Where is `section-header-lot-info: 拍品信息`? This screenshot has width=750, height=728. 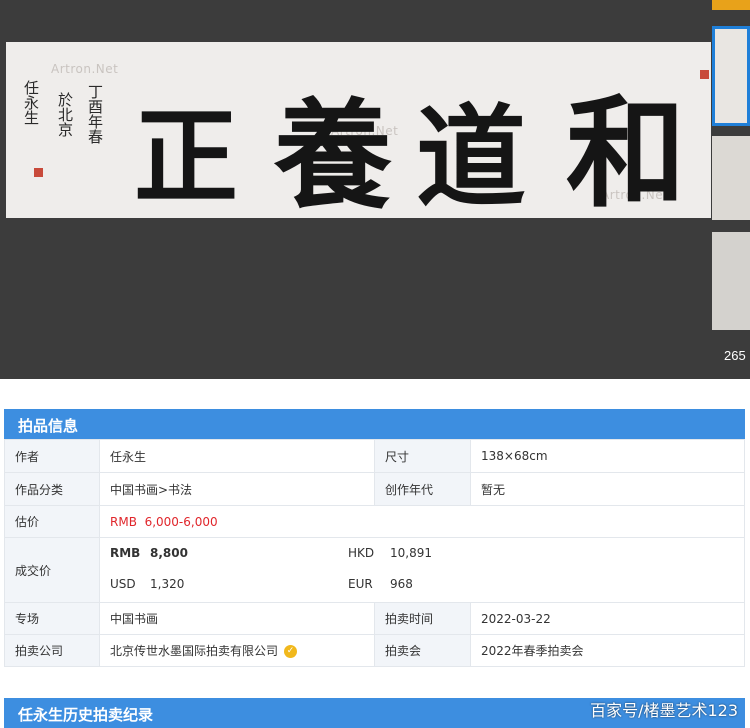
section-header-lot-info: 拍品信息 is located at coordinates (374, 424).